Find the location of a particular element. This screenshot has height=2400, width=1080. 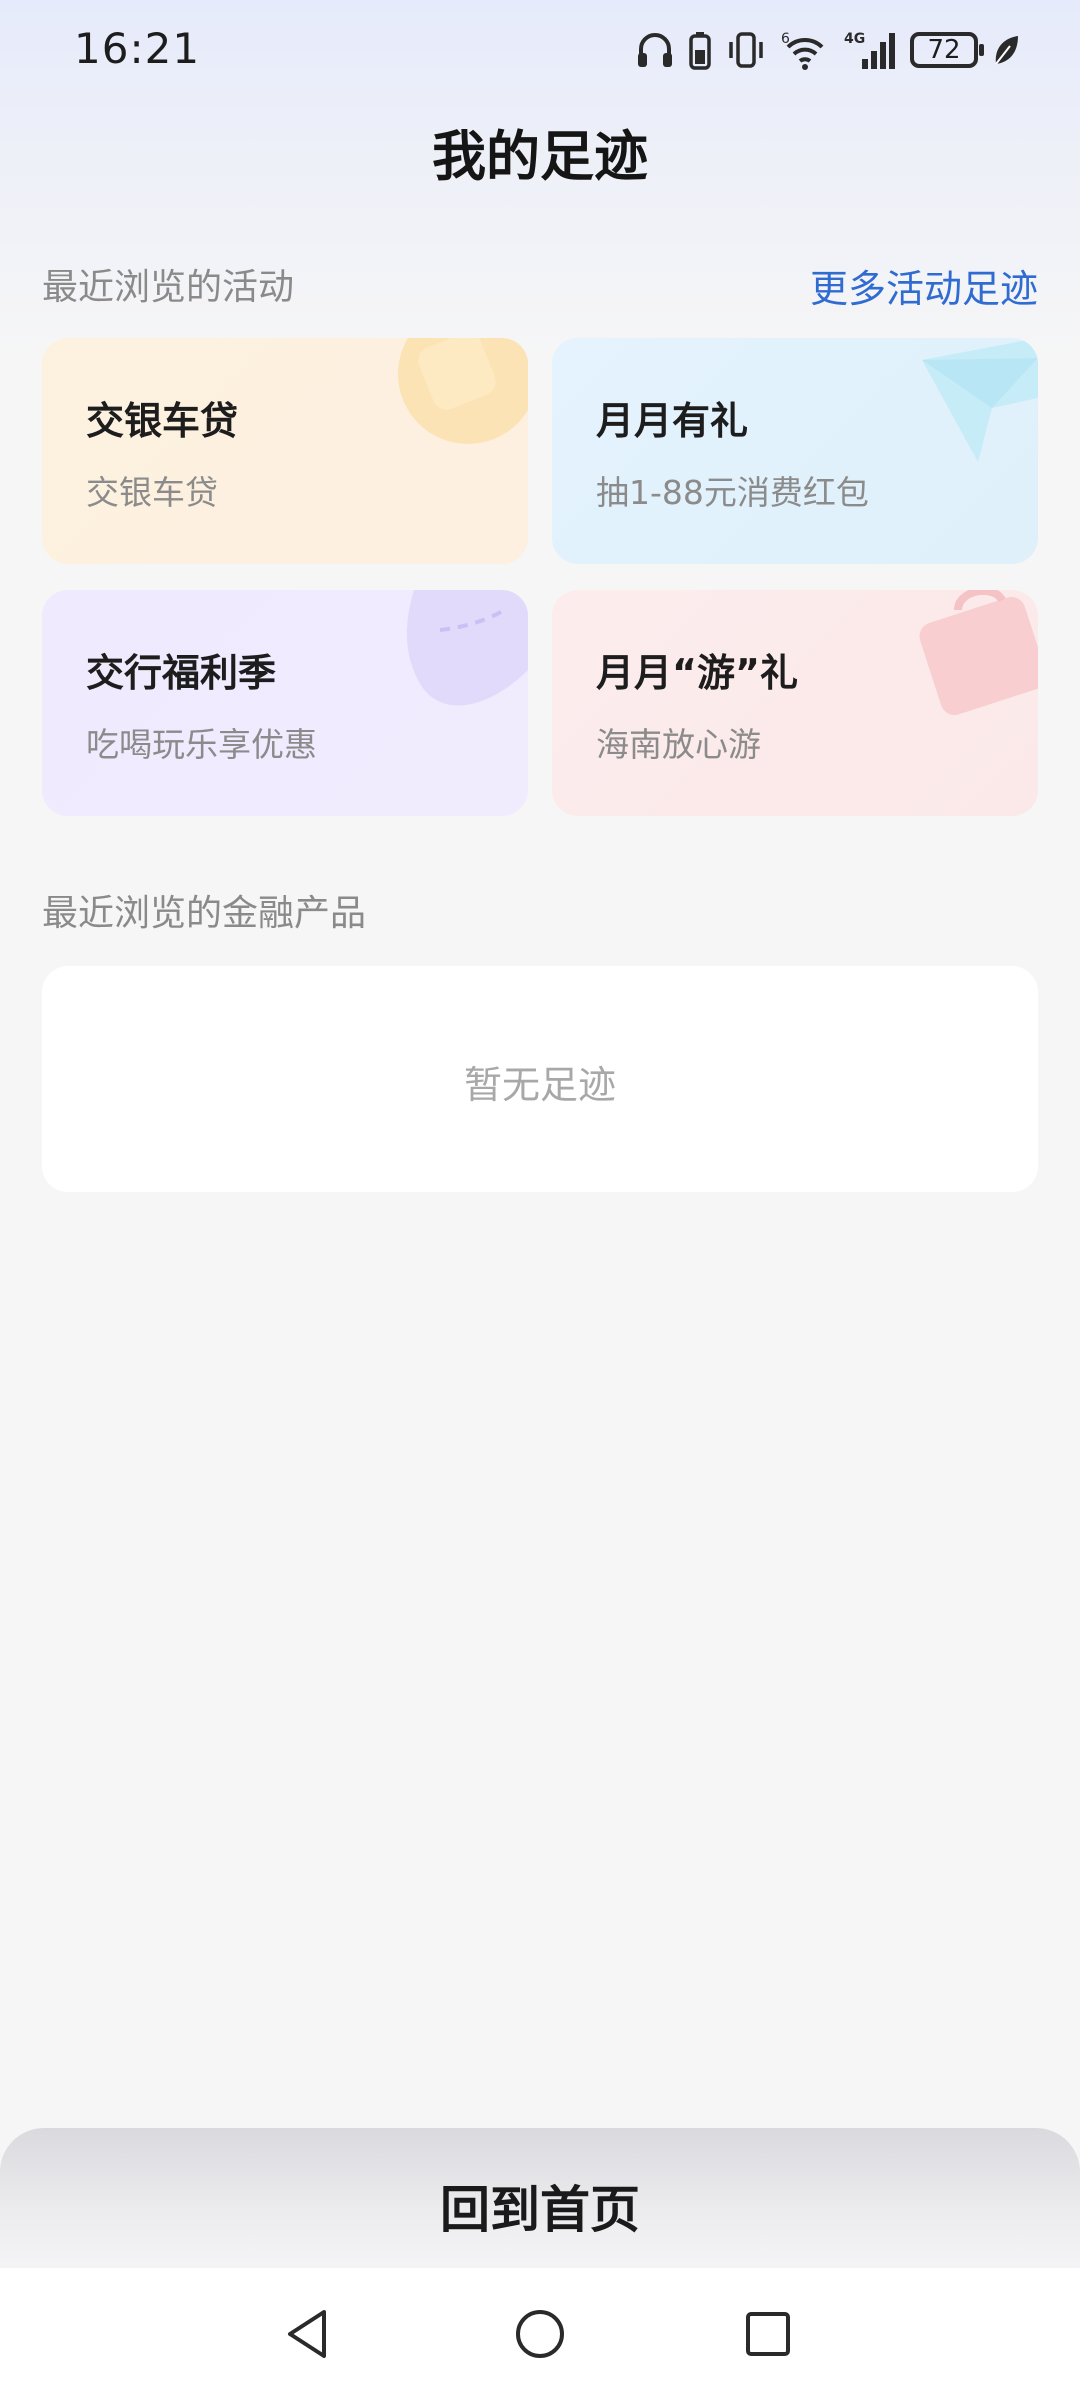

battery-icon: 72 is located at coordinates (947, 50).